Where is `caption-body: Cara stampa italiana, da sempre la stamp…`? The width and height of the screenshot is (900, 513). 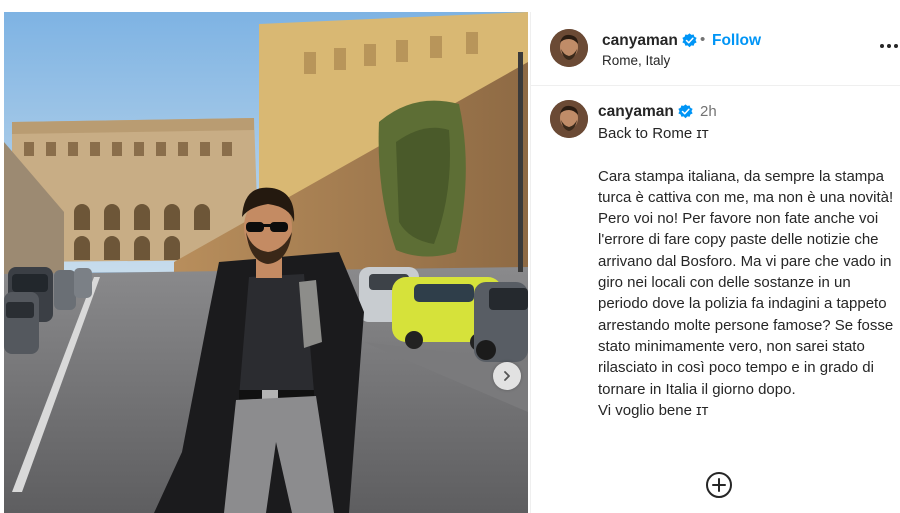
caption-body: Cara stampa italiana, da sempre la stamp… is located at coordinates (746, 282).